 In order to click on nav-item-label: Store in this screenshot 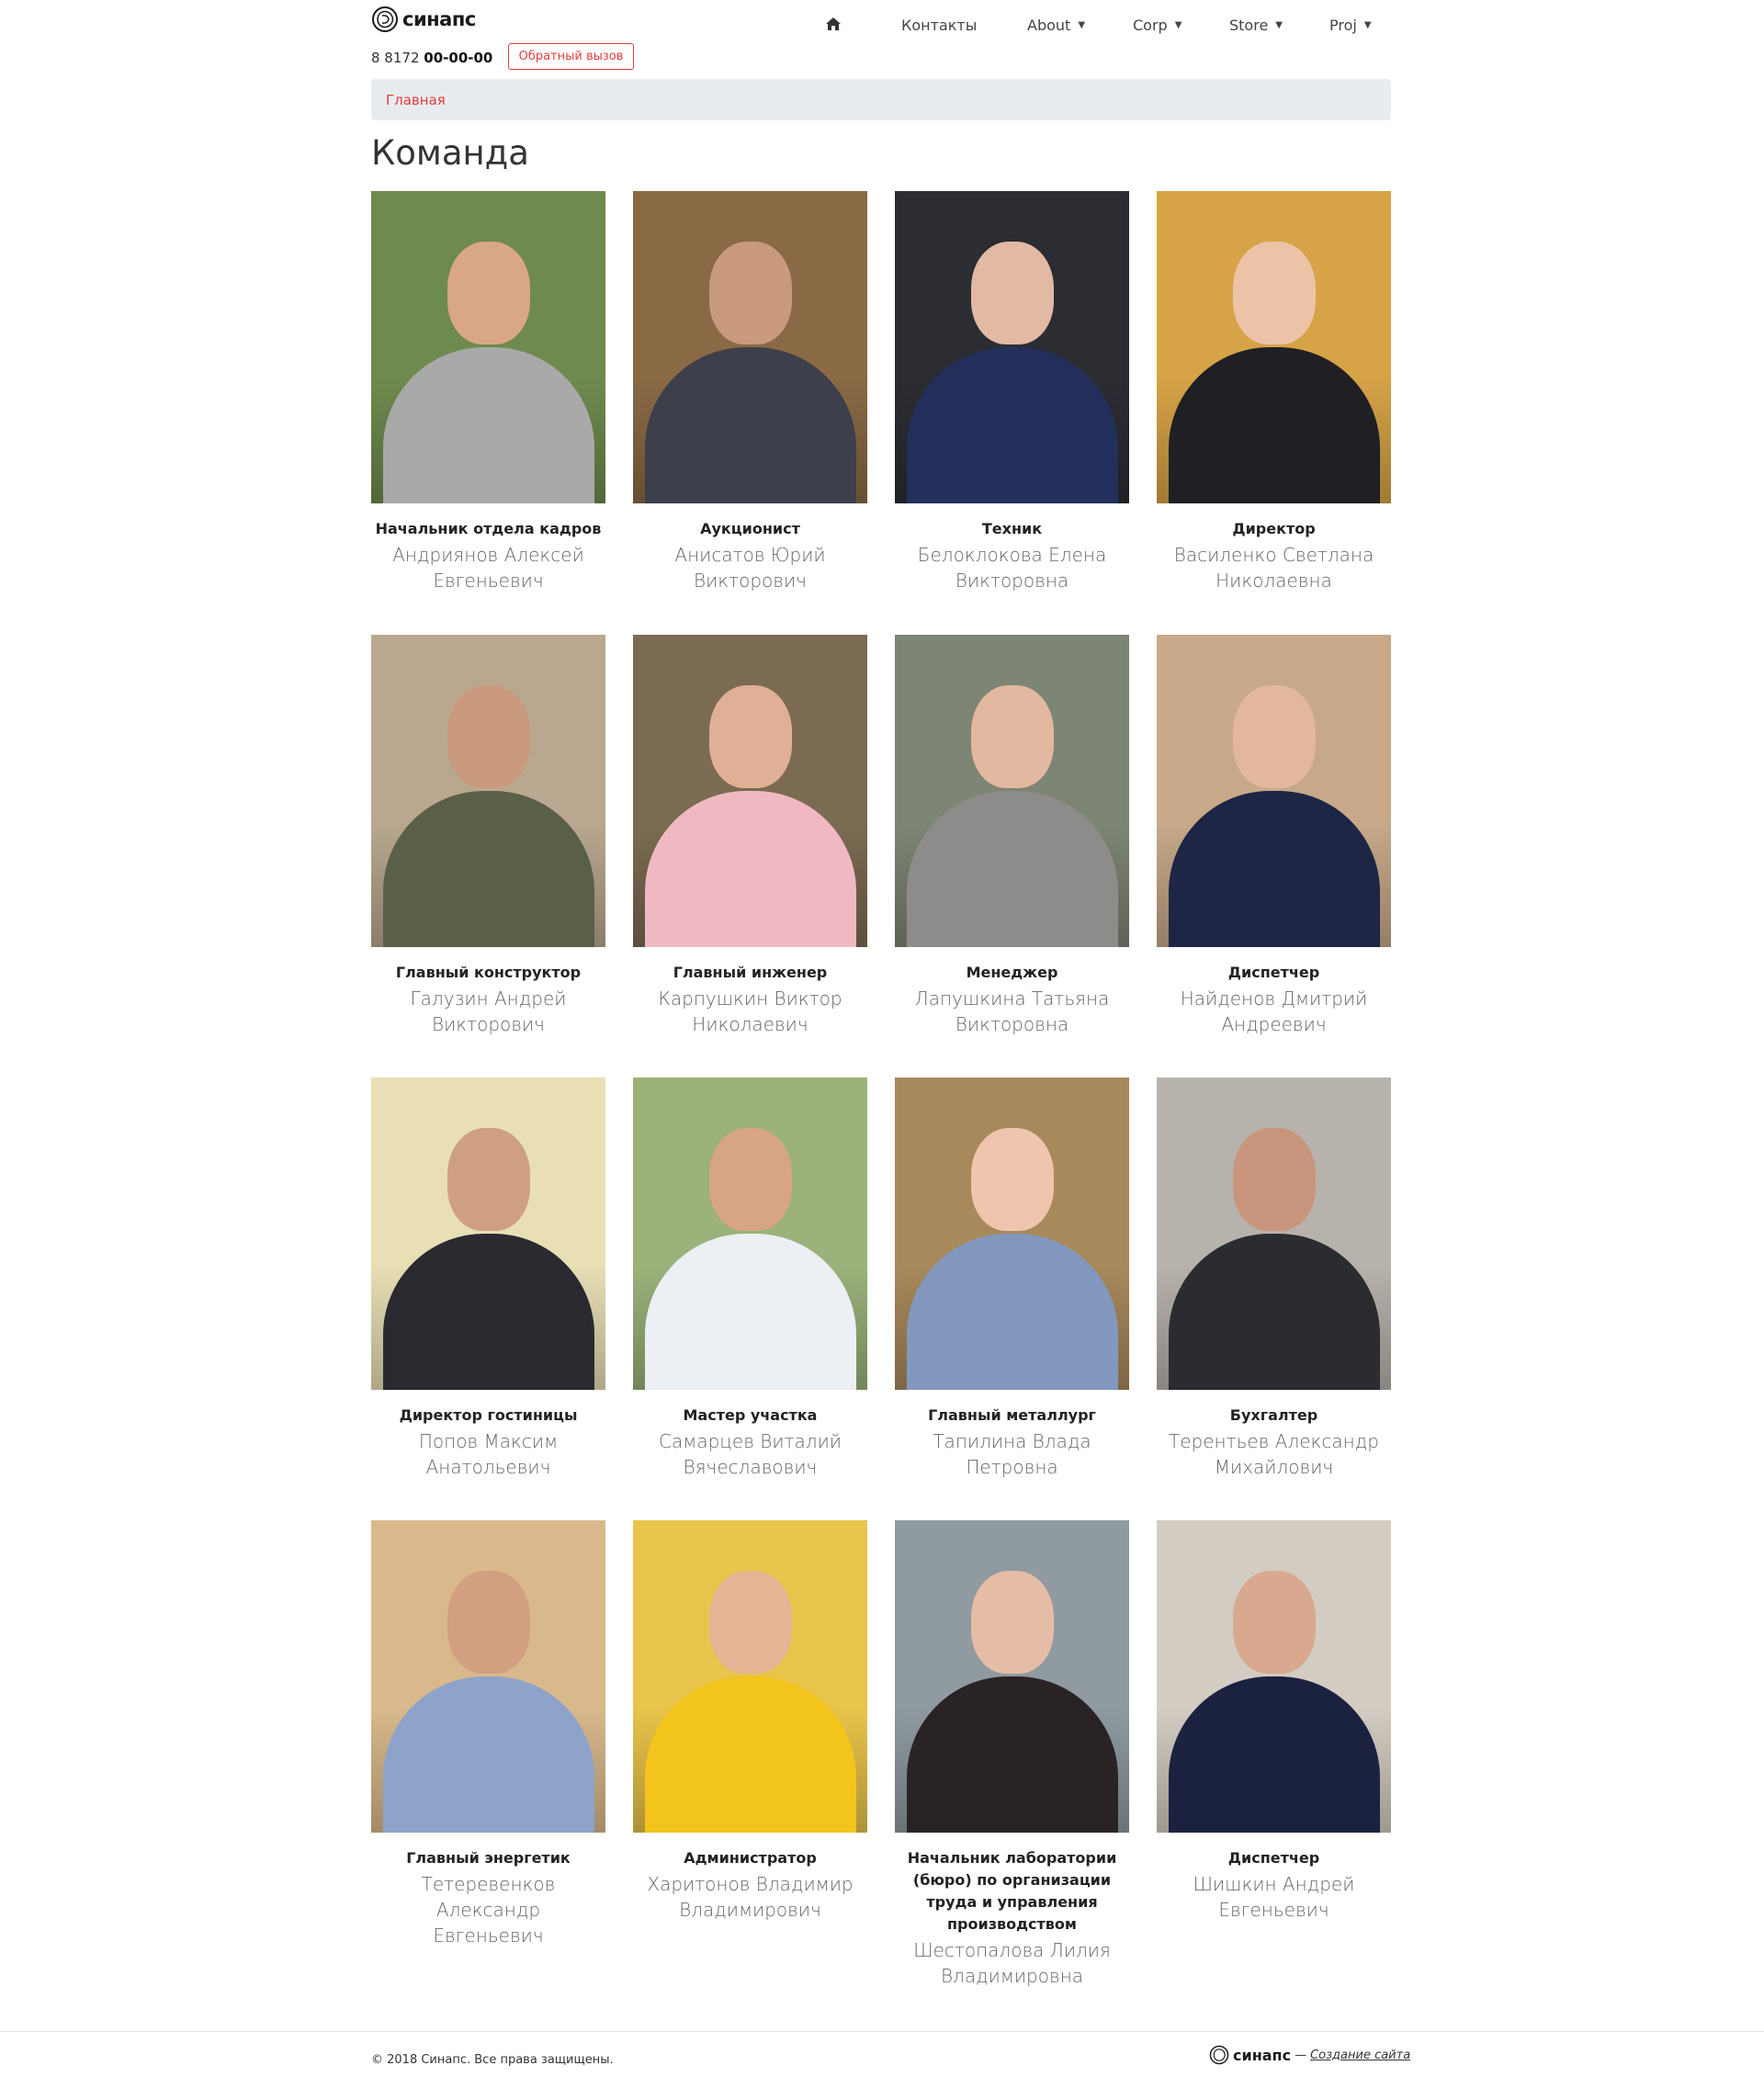, I will do `click(1249, 25)`.